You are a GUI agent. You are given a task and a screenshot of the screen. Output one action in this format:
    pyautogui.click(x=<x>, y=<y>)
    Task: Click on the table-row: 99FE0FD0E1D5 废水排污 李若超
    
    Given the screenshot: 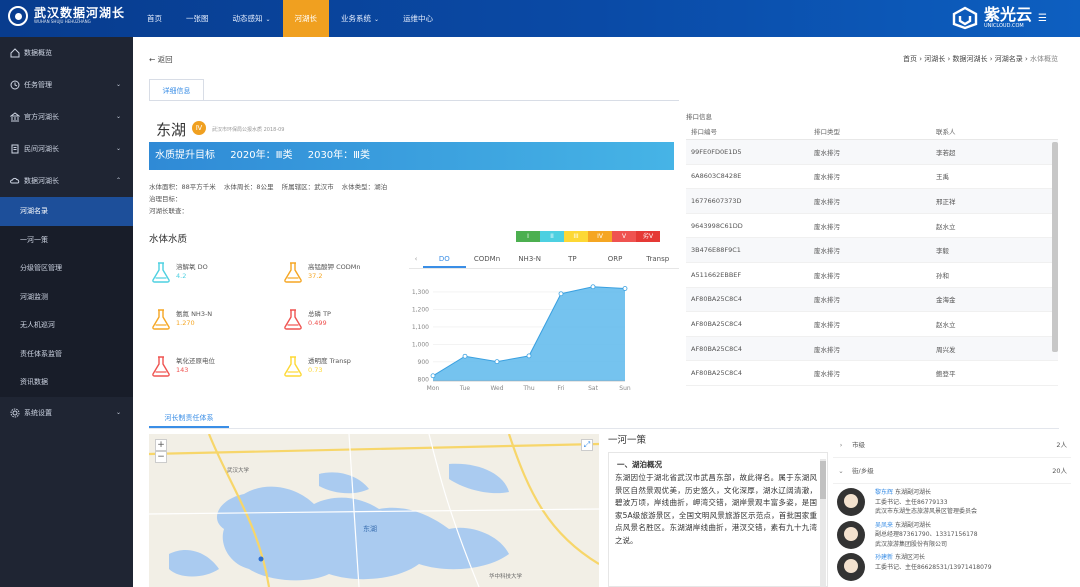 What is the action you would take?
    pyautogui.click(x=872, y=152)
    